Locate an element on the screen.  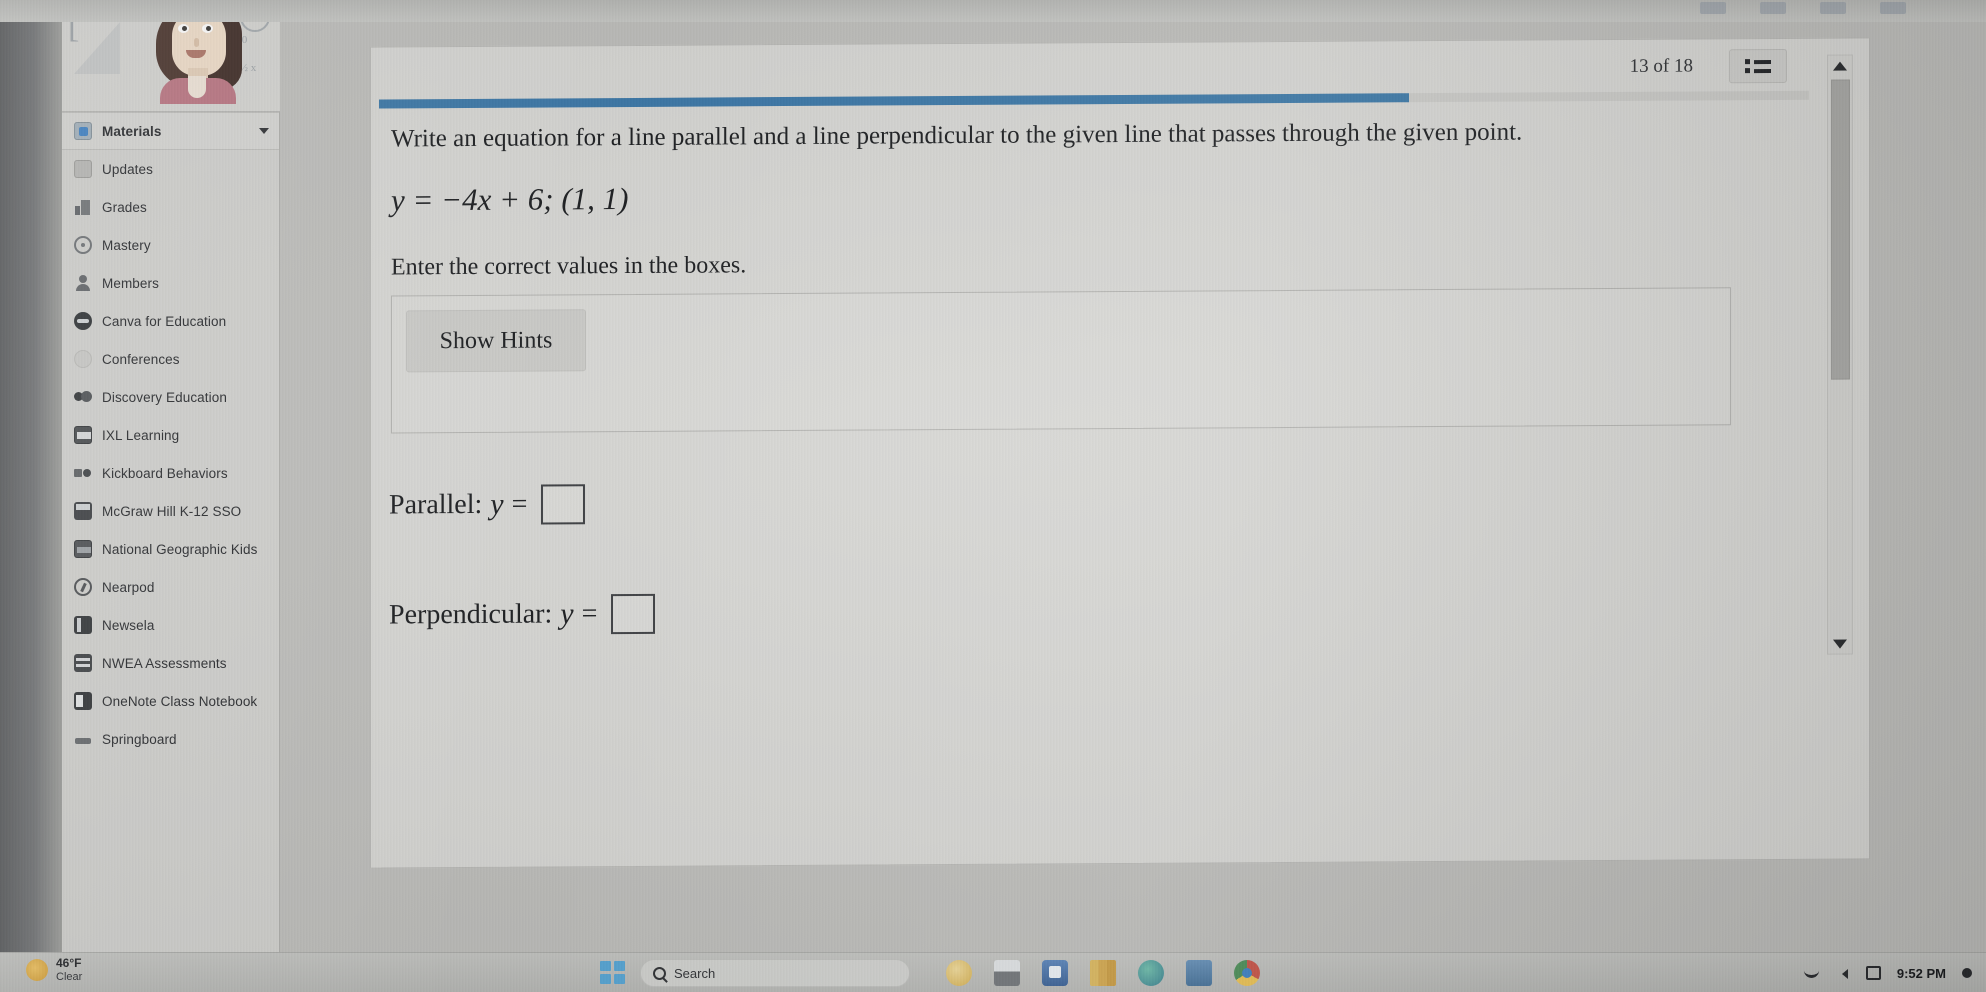
sidebar-item-springboard: Springboard is located at coordinates (170, 739).